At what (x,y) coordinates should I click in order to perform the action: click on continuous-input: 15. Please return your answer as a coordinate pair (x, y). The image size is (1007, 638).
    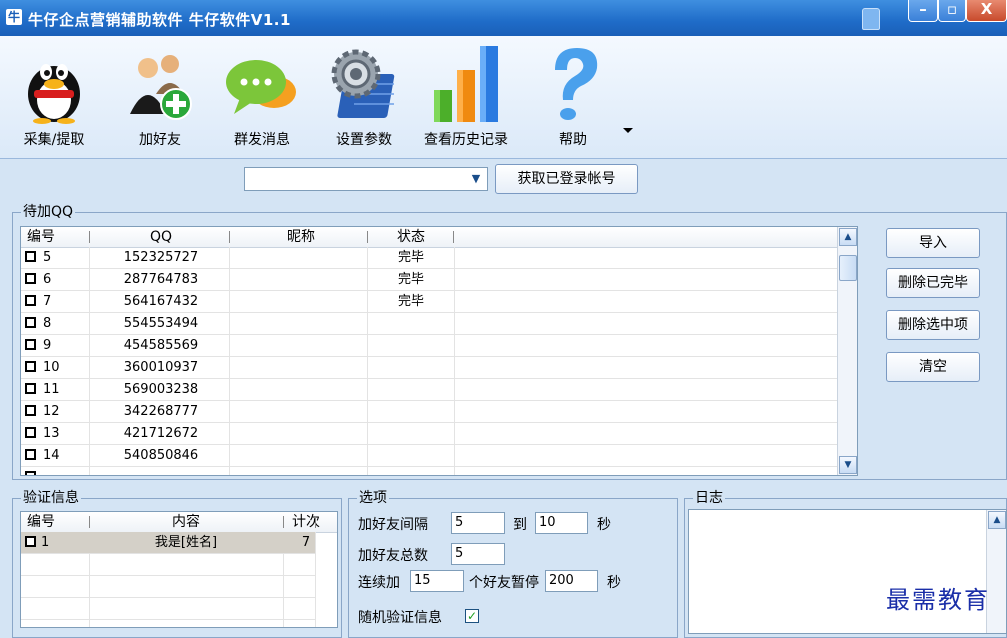
    Looking at the image, I should click on (437, 581).